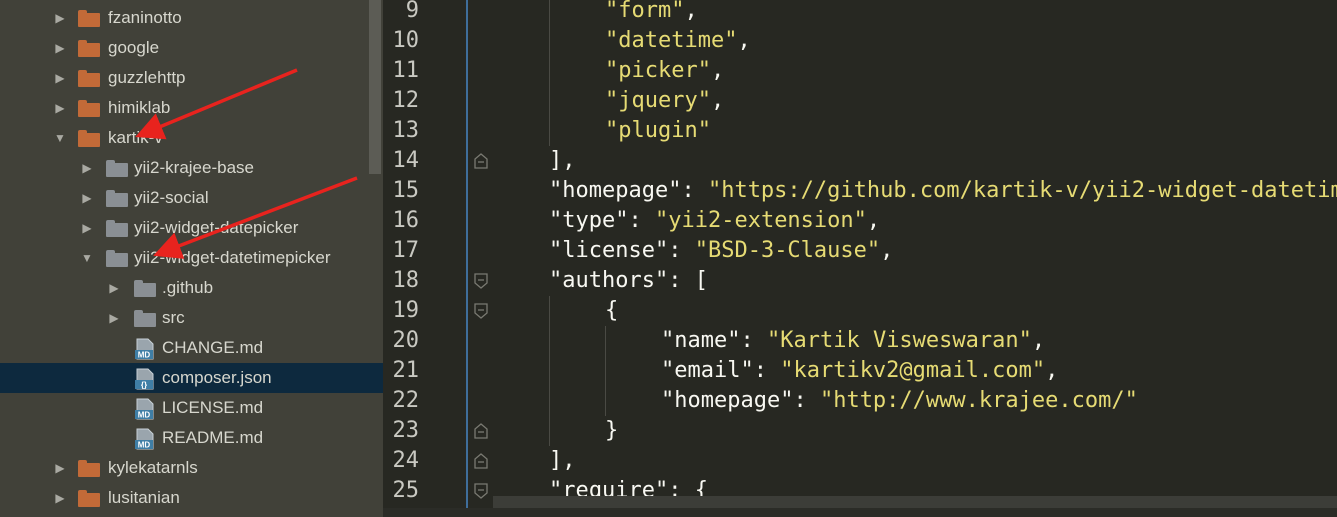 The width and height of the screenshot is (1337, 517). Describe the element at coordinates (216, 104) in the screenshot. I see `annotation-arrow-kartik-v` at that location.